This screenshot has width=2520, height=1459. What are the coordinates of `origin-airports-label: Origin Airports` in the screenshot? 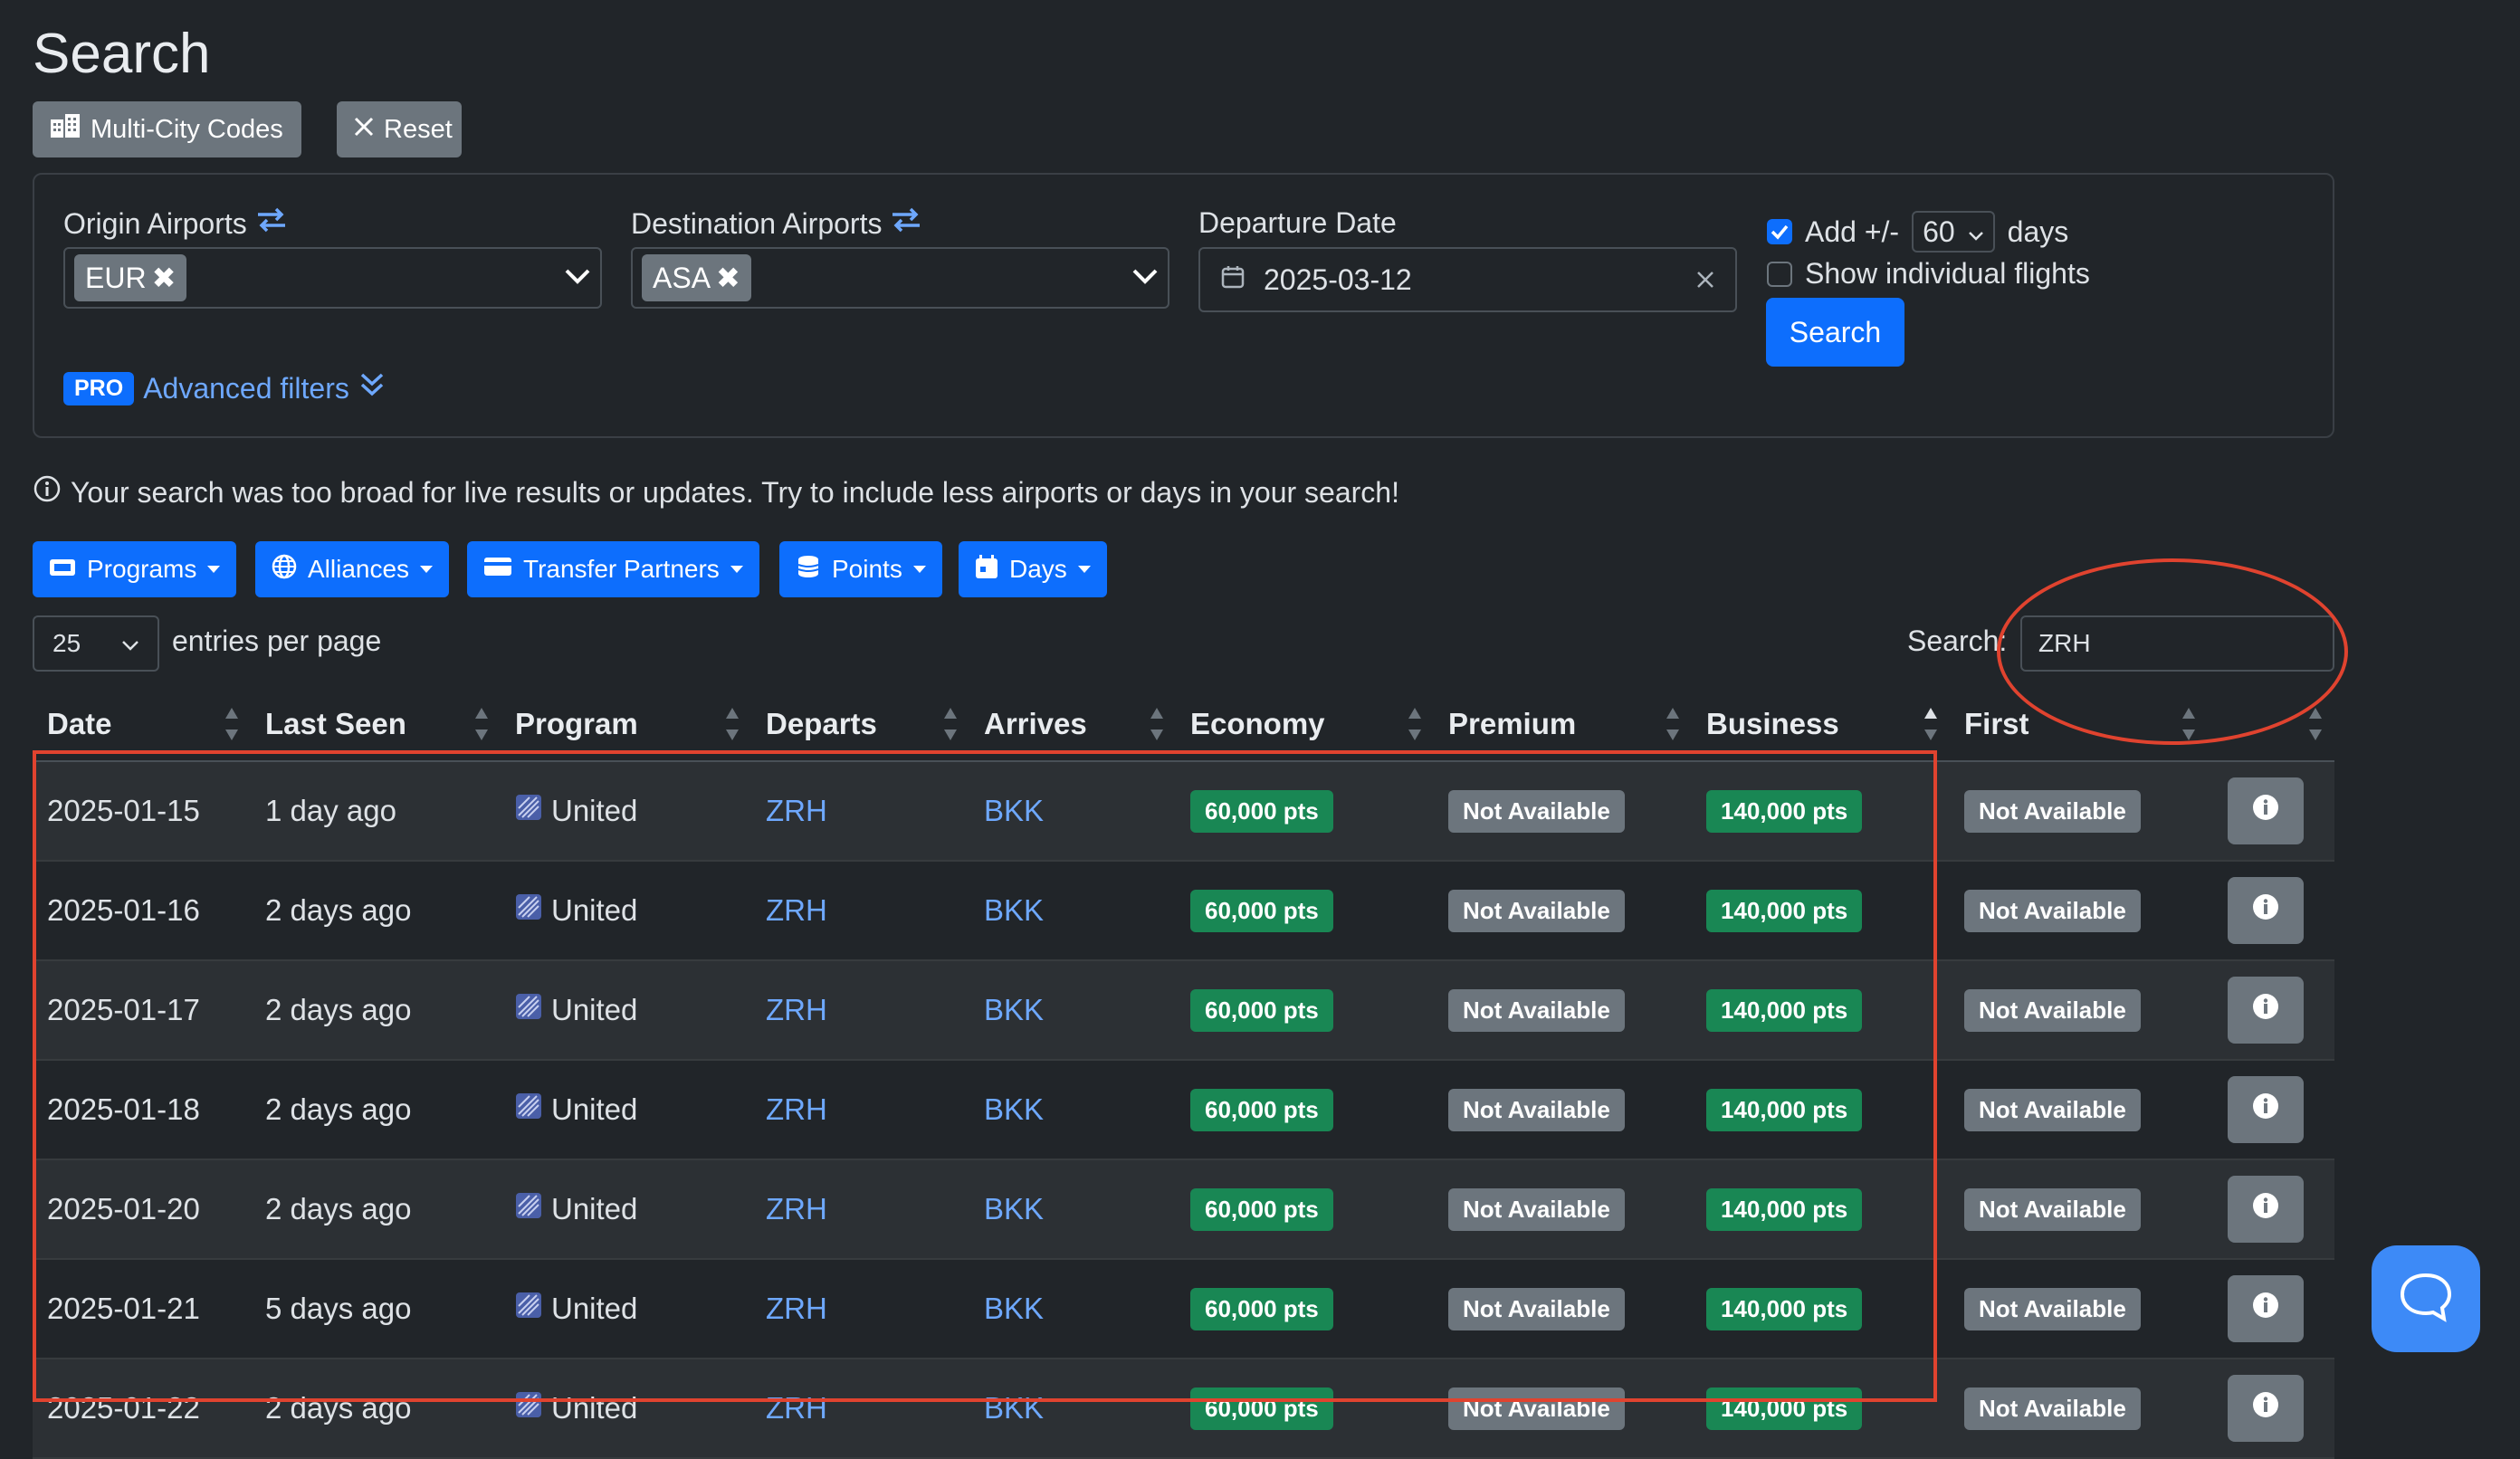 It's located at (175, 223).